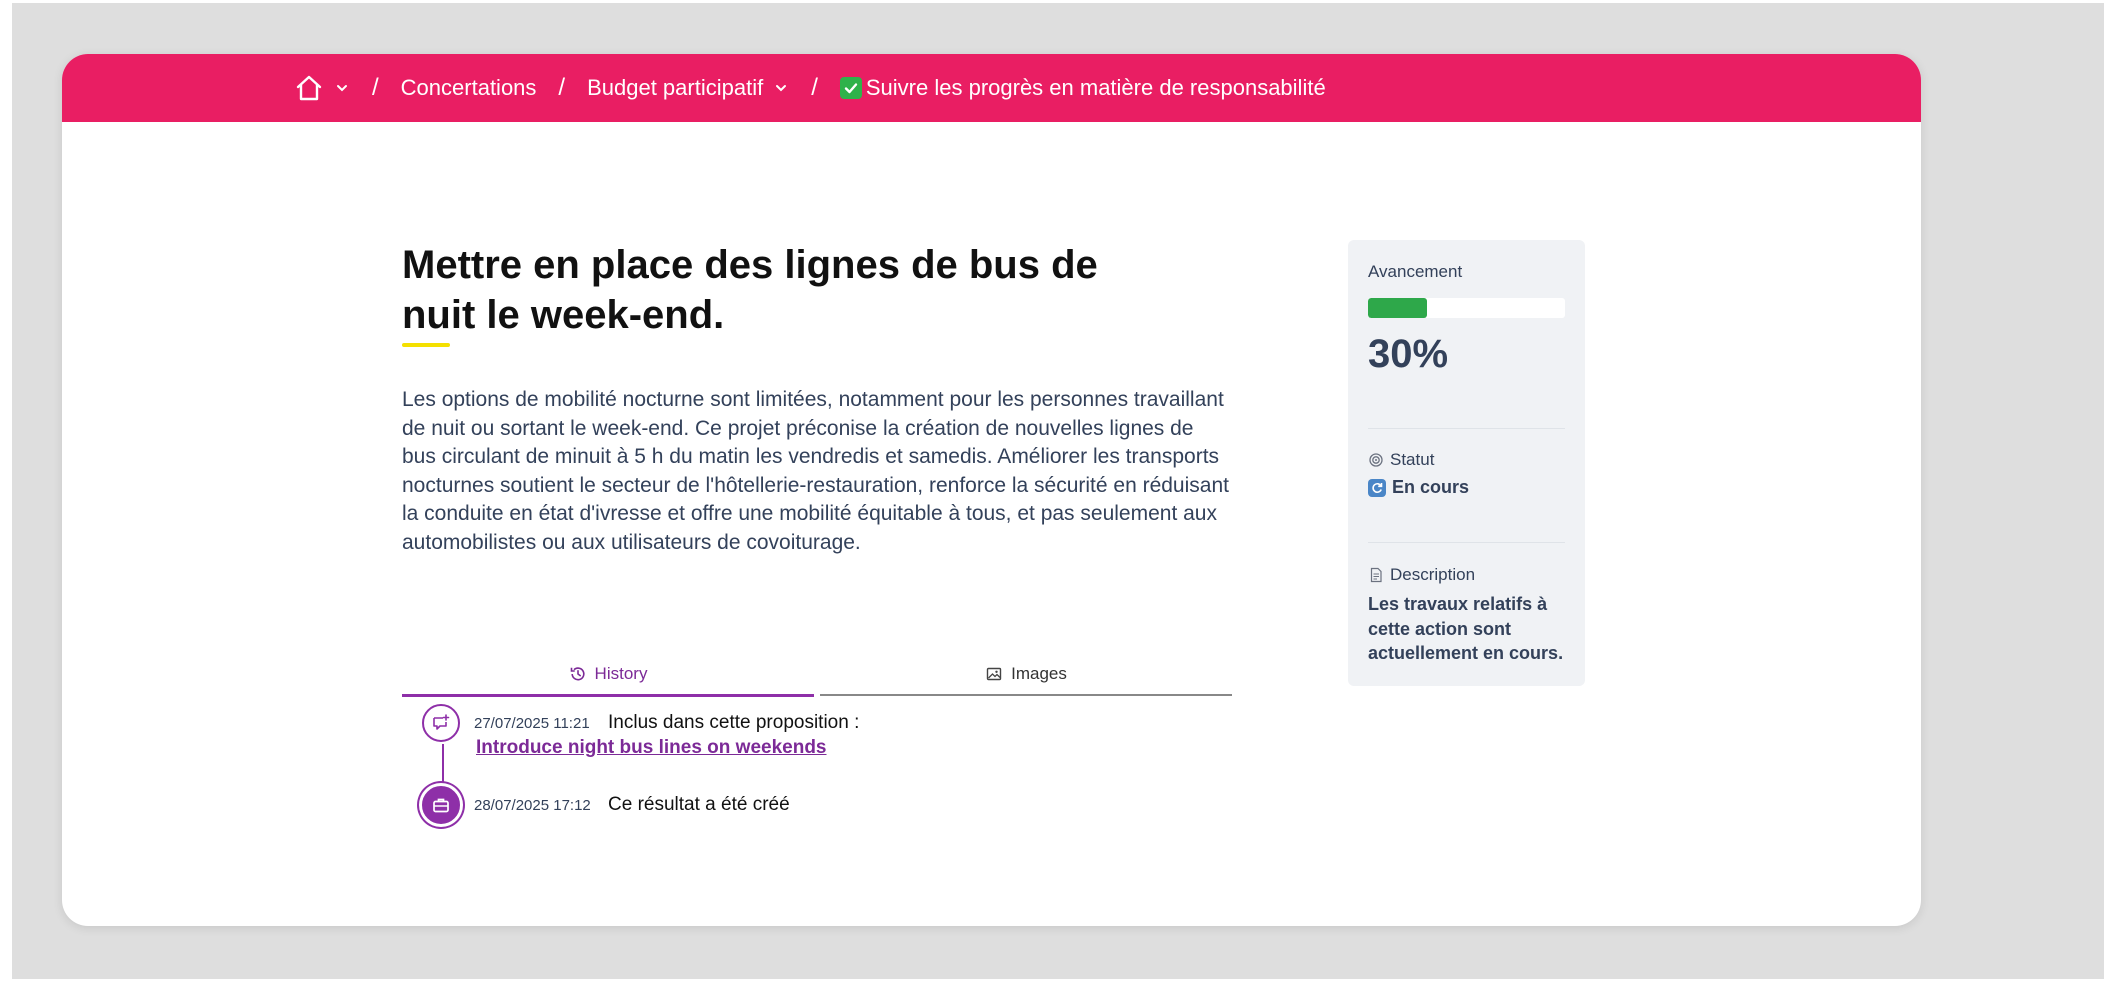  Describe the element at coordinates (817, 675) in the screenshot. I see `tabs: History Images` at that location.